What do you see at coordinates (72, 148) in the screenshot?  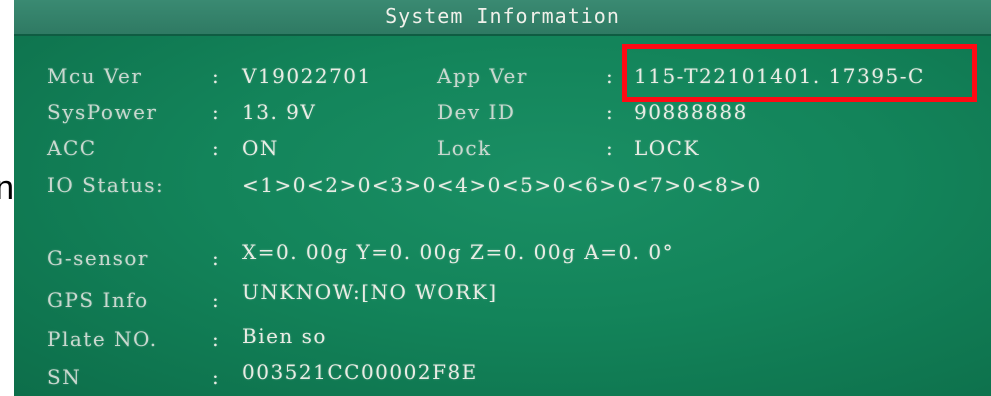 I see `acc-label: ACC` at bounding box center [72, 148].